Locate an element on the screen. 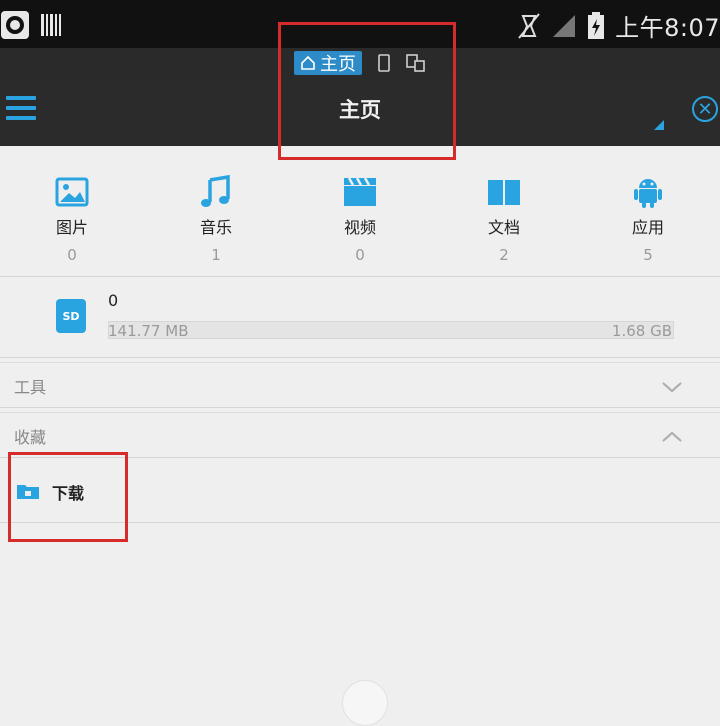 Image resolution: width=720 pixels, height=726 pixels. close-icon: ✕ is located at coordinates (705, 109).